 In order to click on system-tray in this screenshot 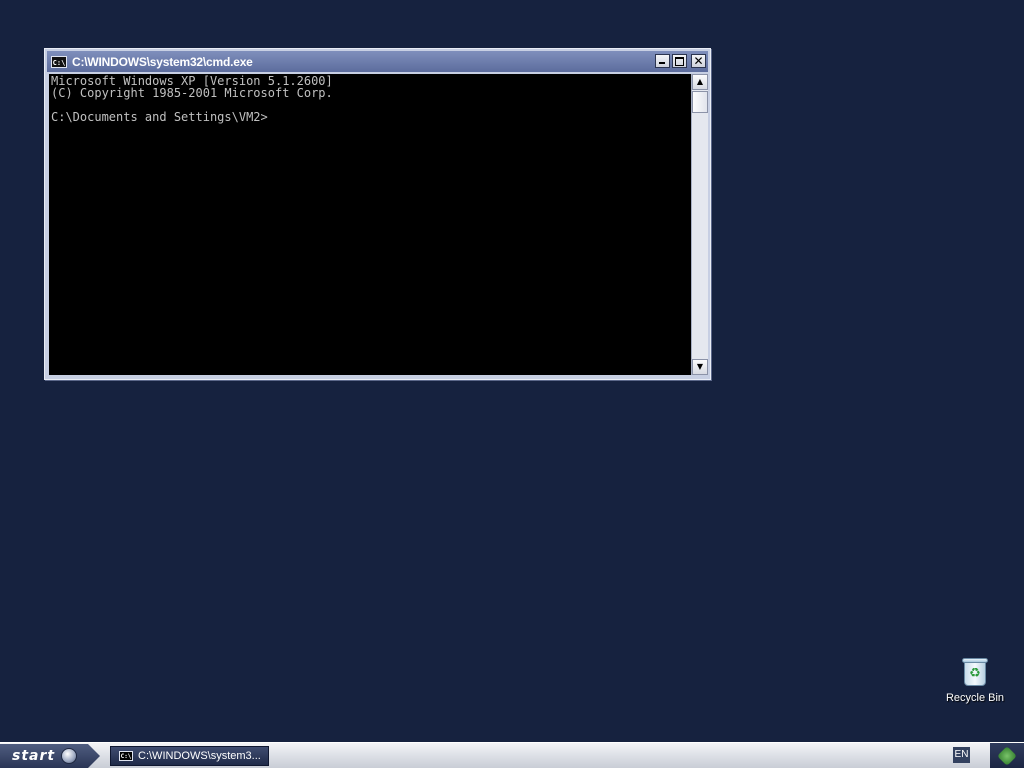, I will do `click(1007, 755)`.